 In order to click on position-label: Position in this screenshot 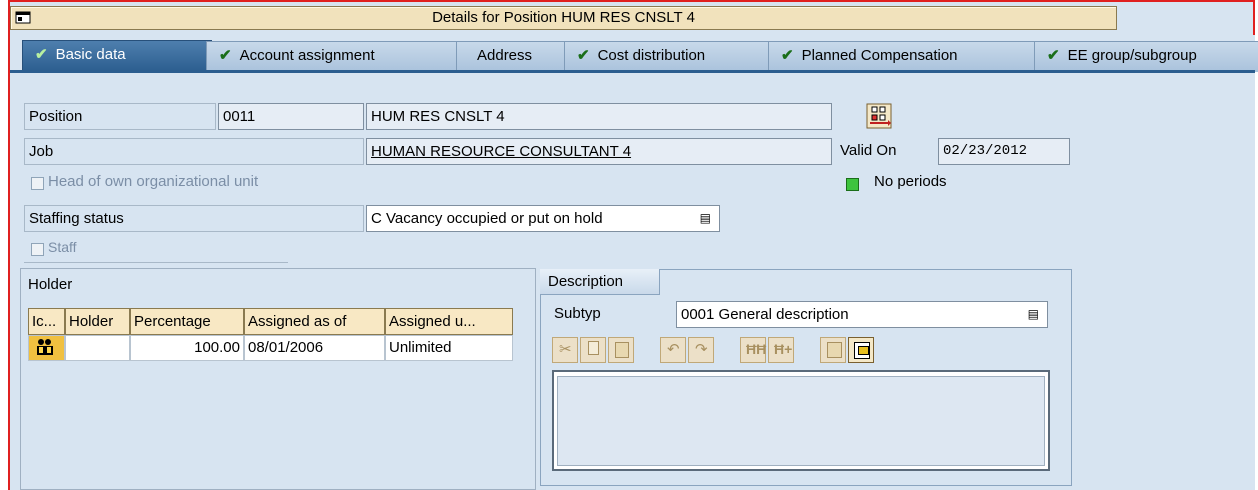, I will do `click(56, 116)`.